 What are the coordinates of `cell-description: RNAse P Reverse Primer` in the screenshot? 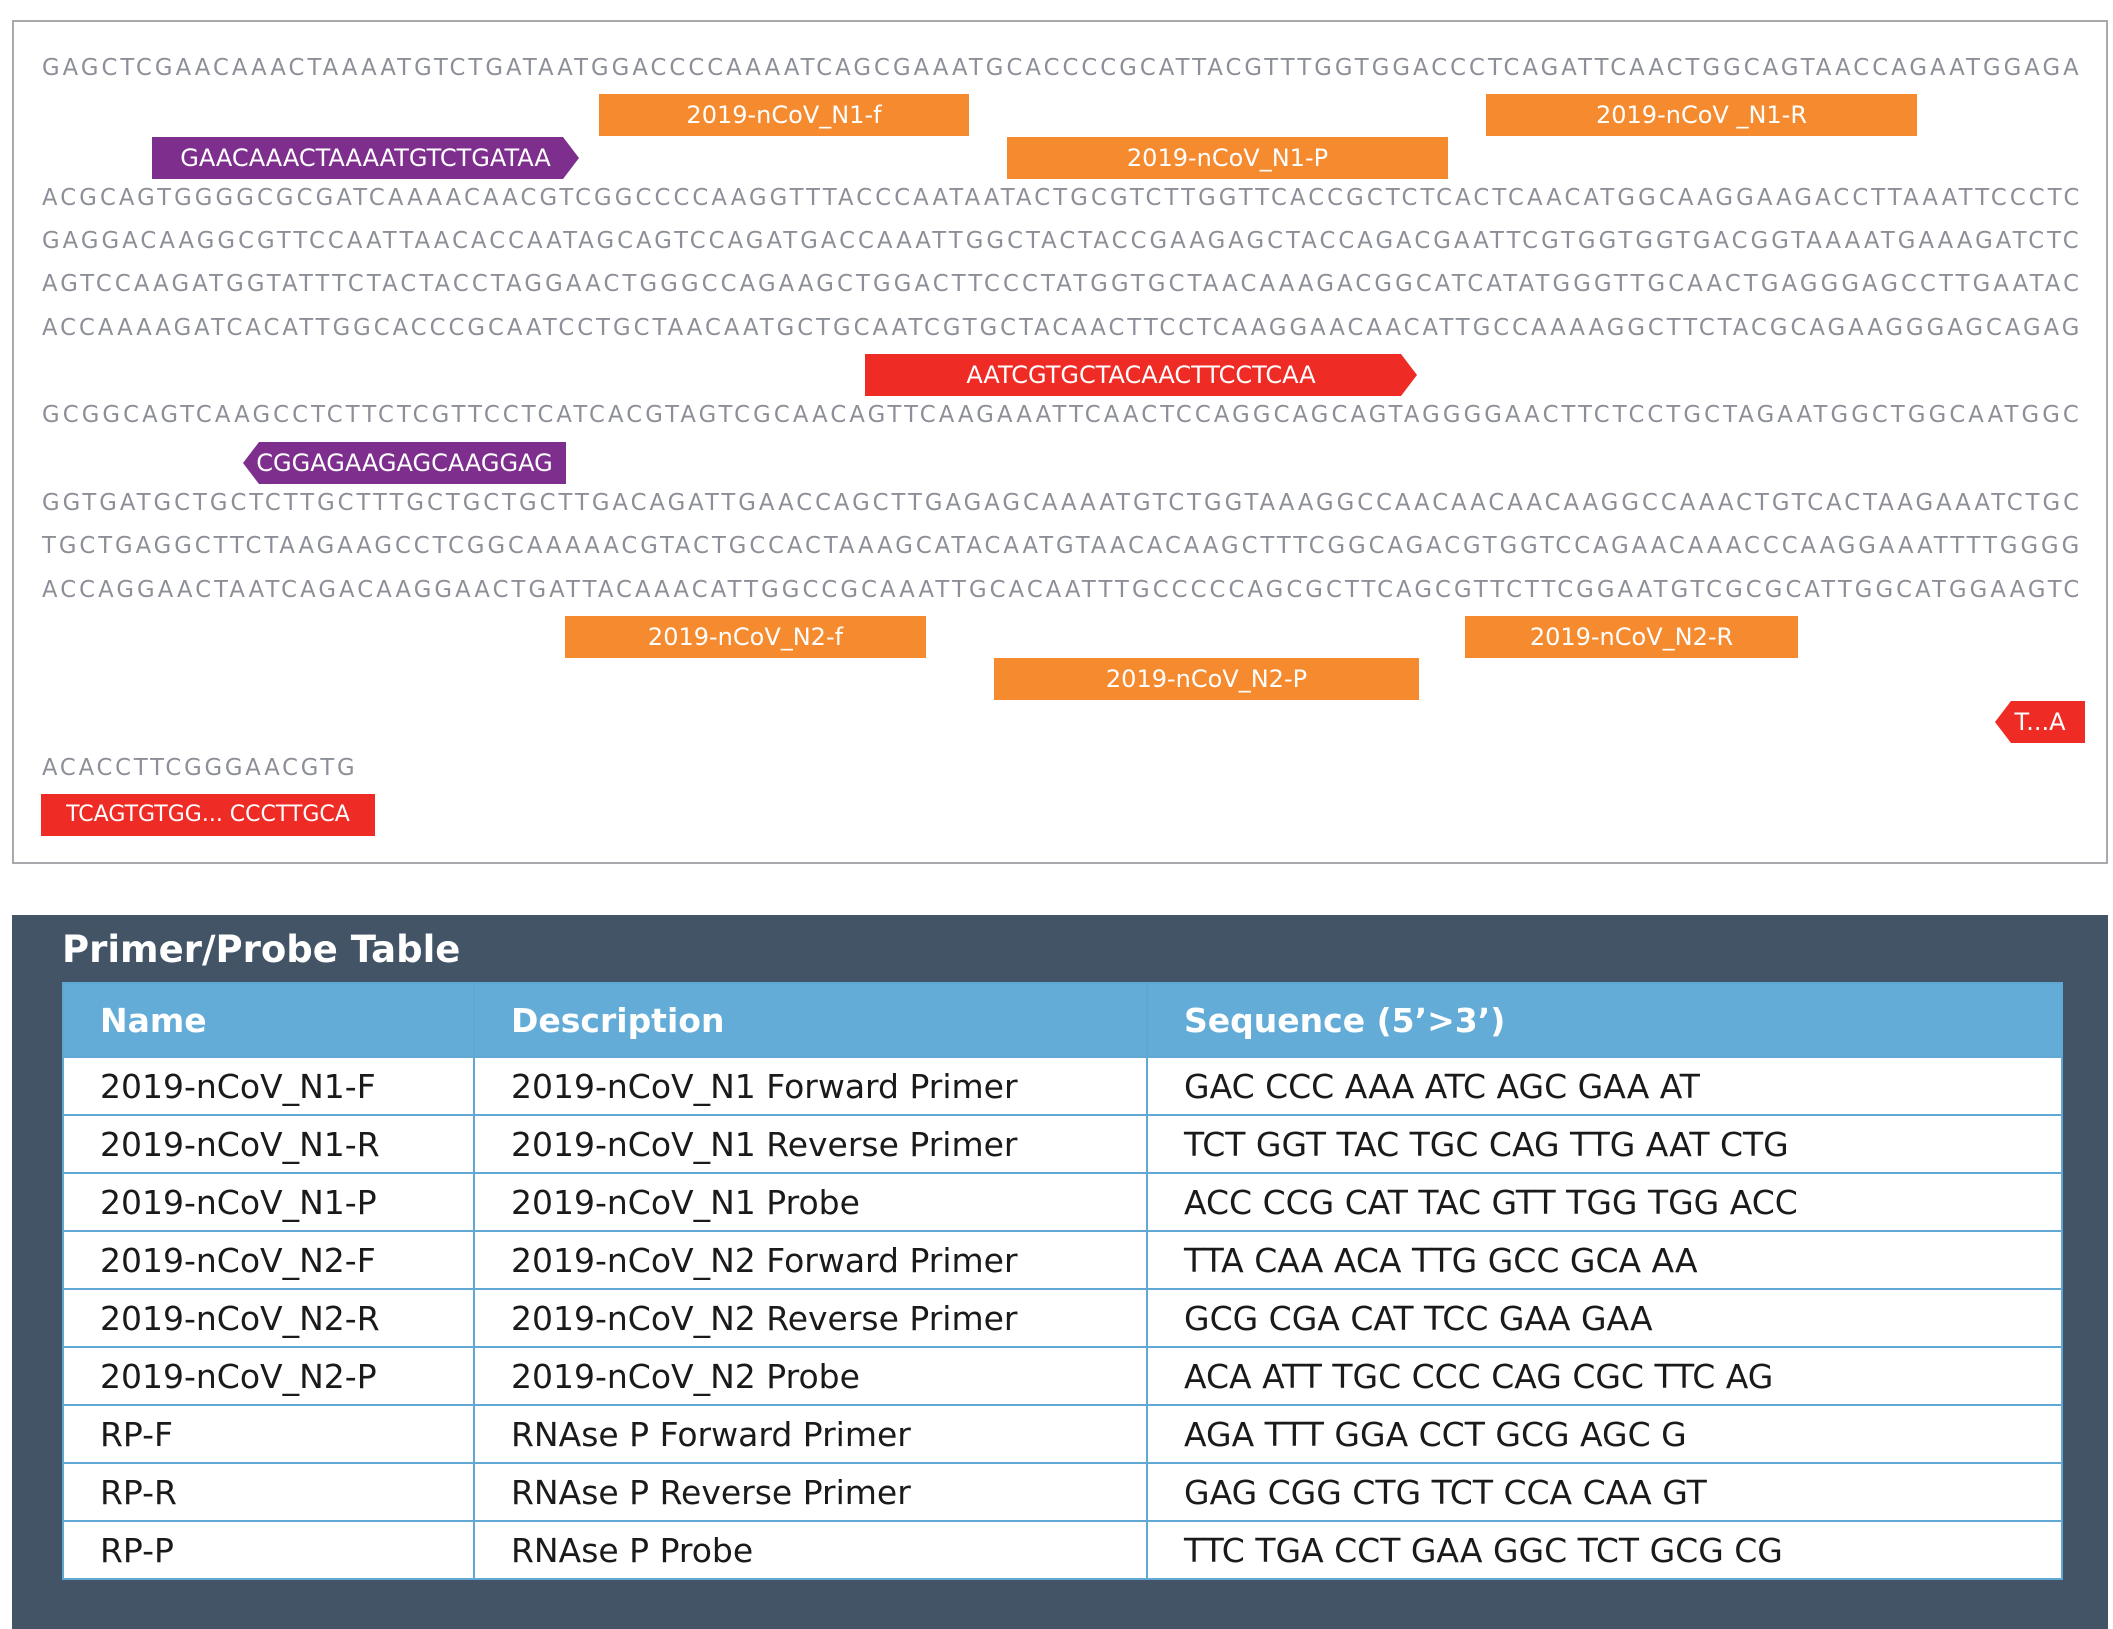 It's located at (810, 1492).